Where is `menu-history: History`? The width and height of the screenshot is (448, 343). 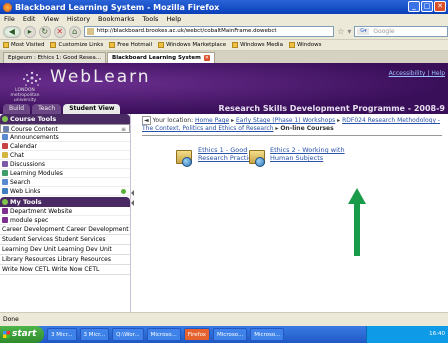 menu-history: History is located at coordinates (78, 19).